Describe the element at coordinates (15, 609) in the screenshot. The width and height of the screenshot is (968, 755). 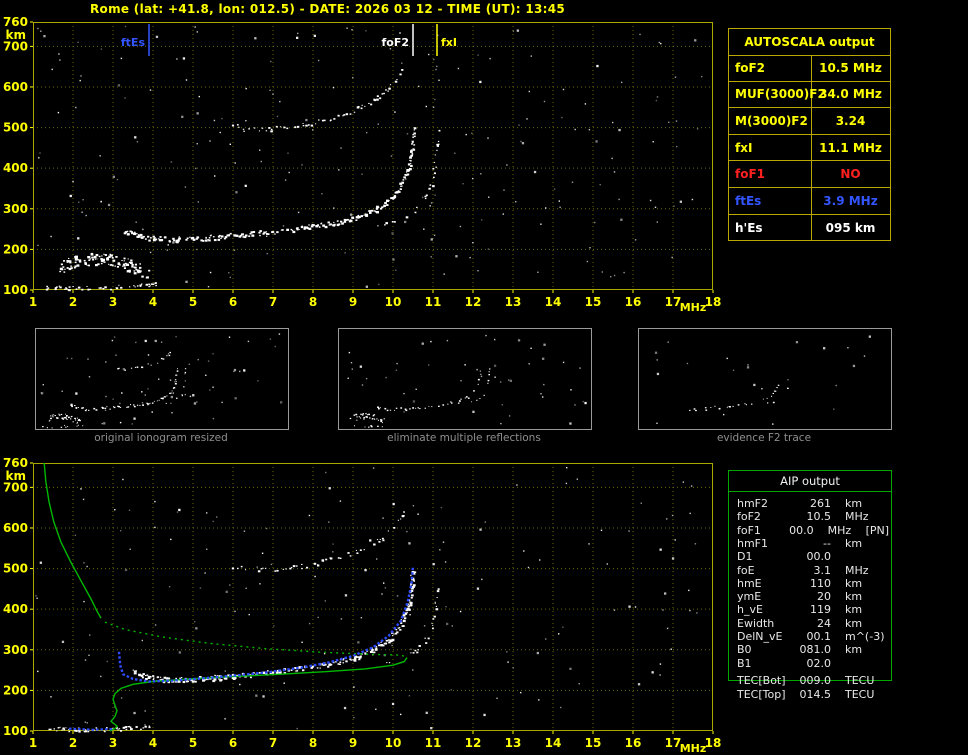
I see `svg-text: 400` at that location.